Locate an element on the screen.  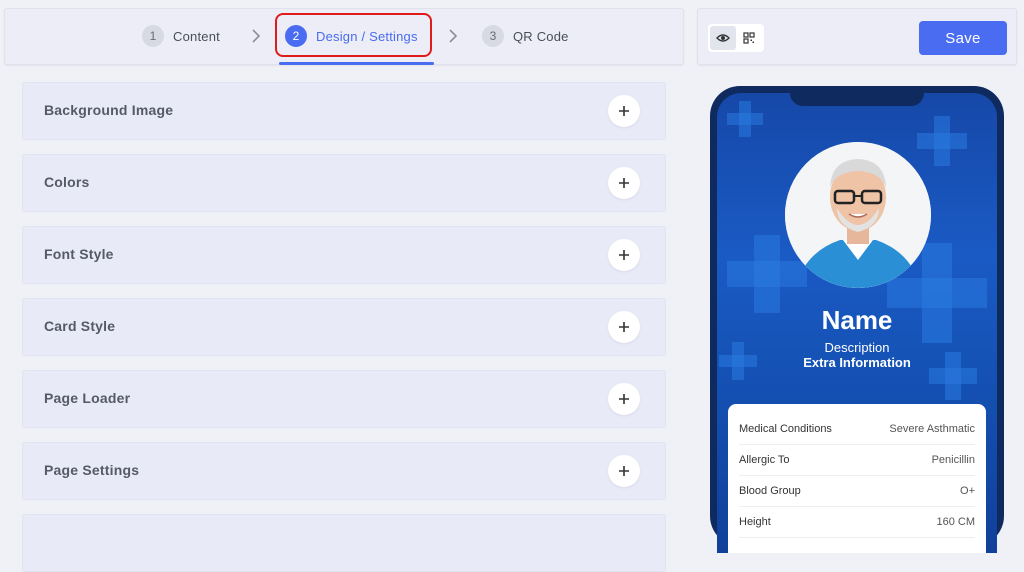
accordion-font-style: Font Style is located at coordinates (344, 255).